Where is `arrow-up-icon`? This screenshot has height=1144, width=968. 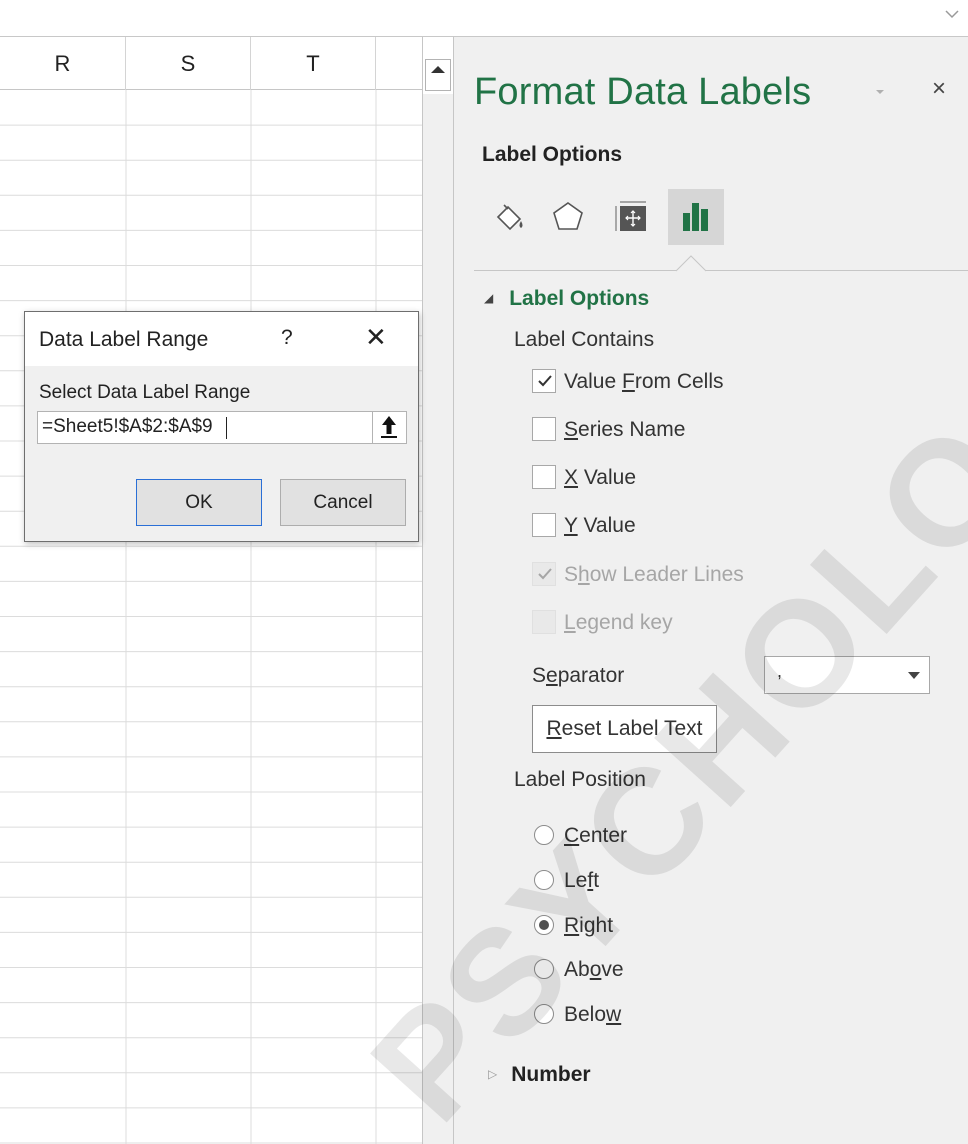
arrow-up-icon is located at coordinates (389, 427).